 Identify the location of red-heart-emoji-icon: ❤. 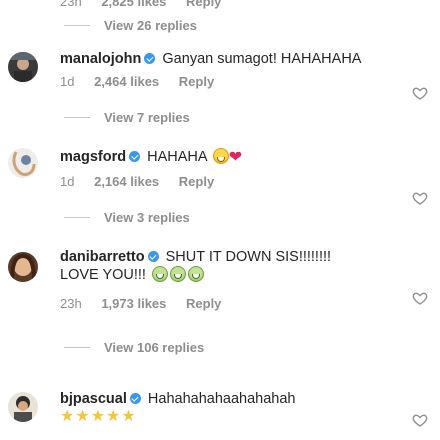
(235, 157).